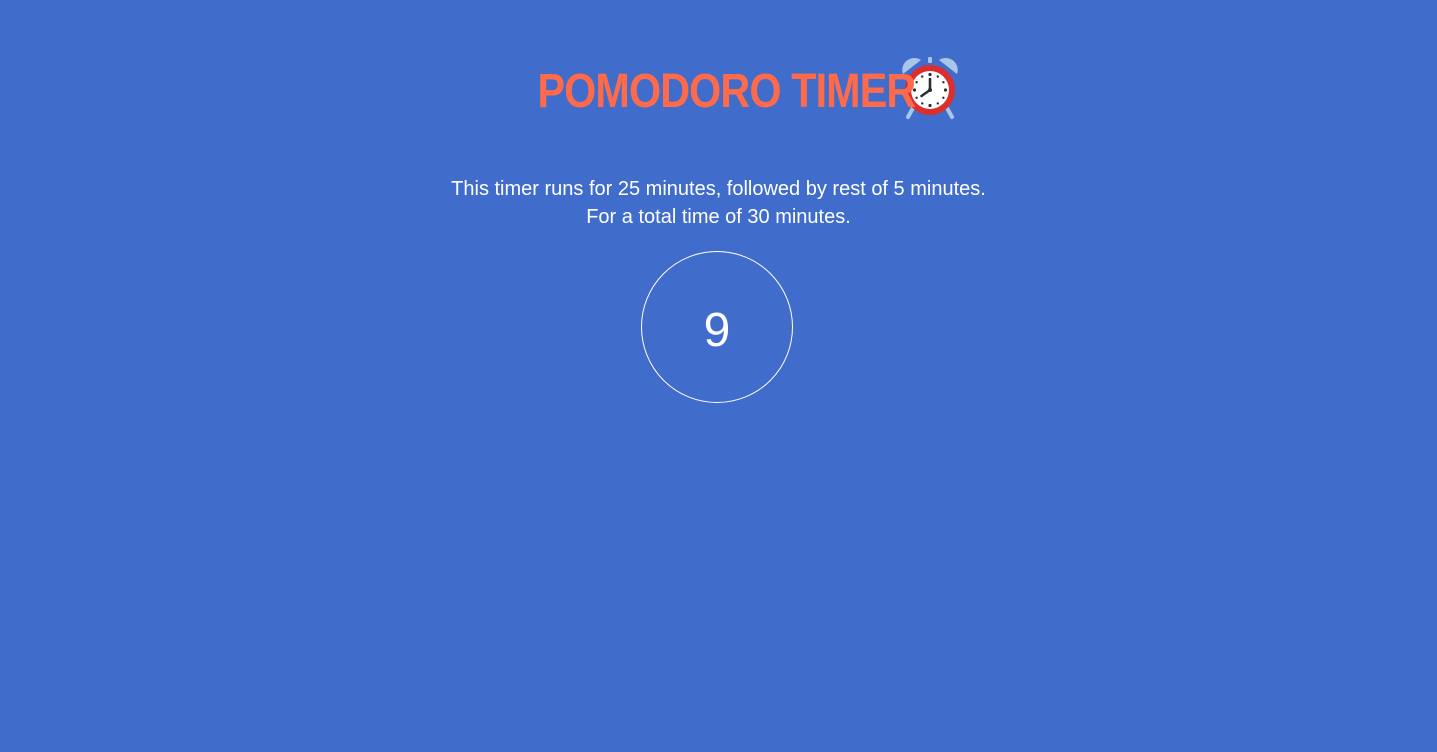 The width and height of the screenshot is (1437, 752). Describe the element at coordinates (717, 330) in the screenshot. I see `timer-countdown-value: 9` at that location.